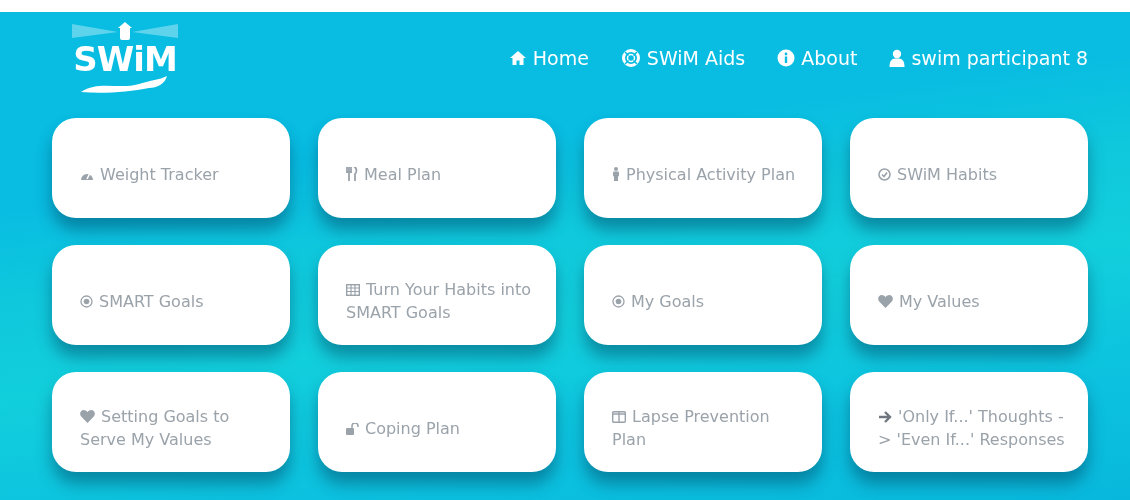 This screenshot has width=1130, height=500. I want to click on unlock-icon, so click(352, 428).